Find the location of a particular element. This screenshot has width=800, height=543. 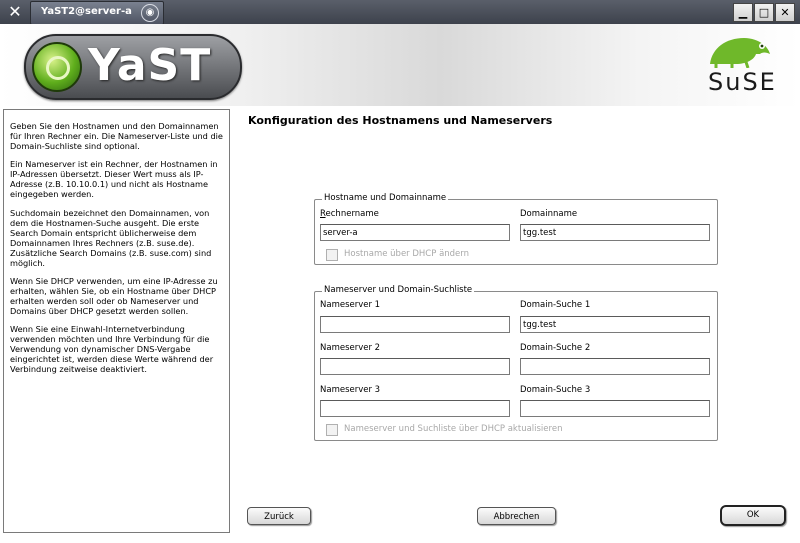

nameserver-frame-legend: Nameserver und Domain-Suchliste is located at coordinates (398, 290).